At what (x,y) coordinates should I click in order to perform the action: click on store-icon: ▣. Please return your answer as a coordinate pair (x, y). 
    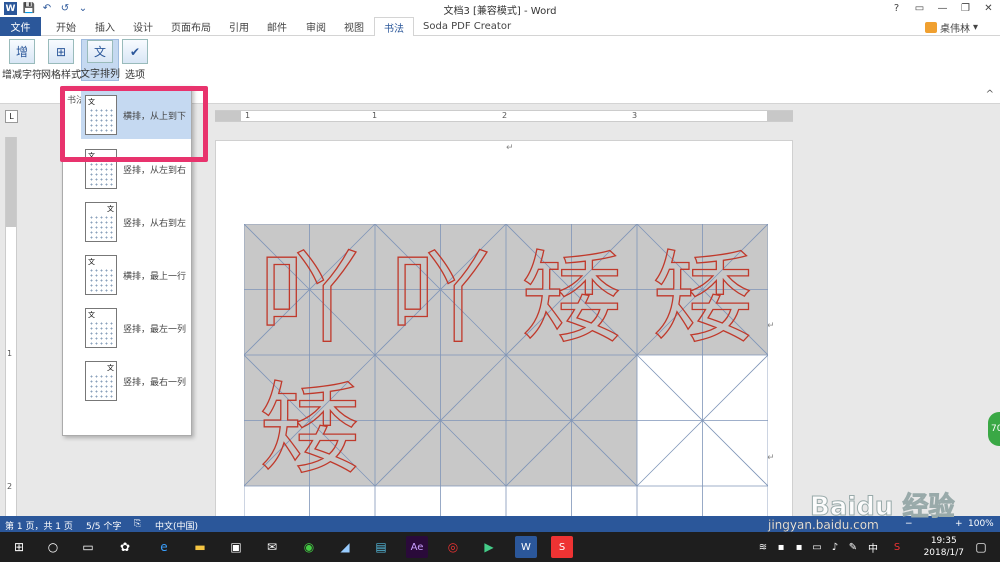
    Looking at the image, I should click on (236, 547).